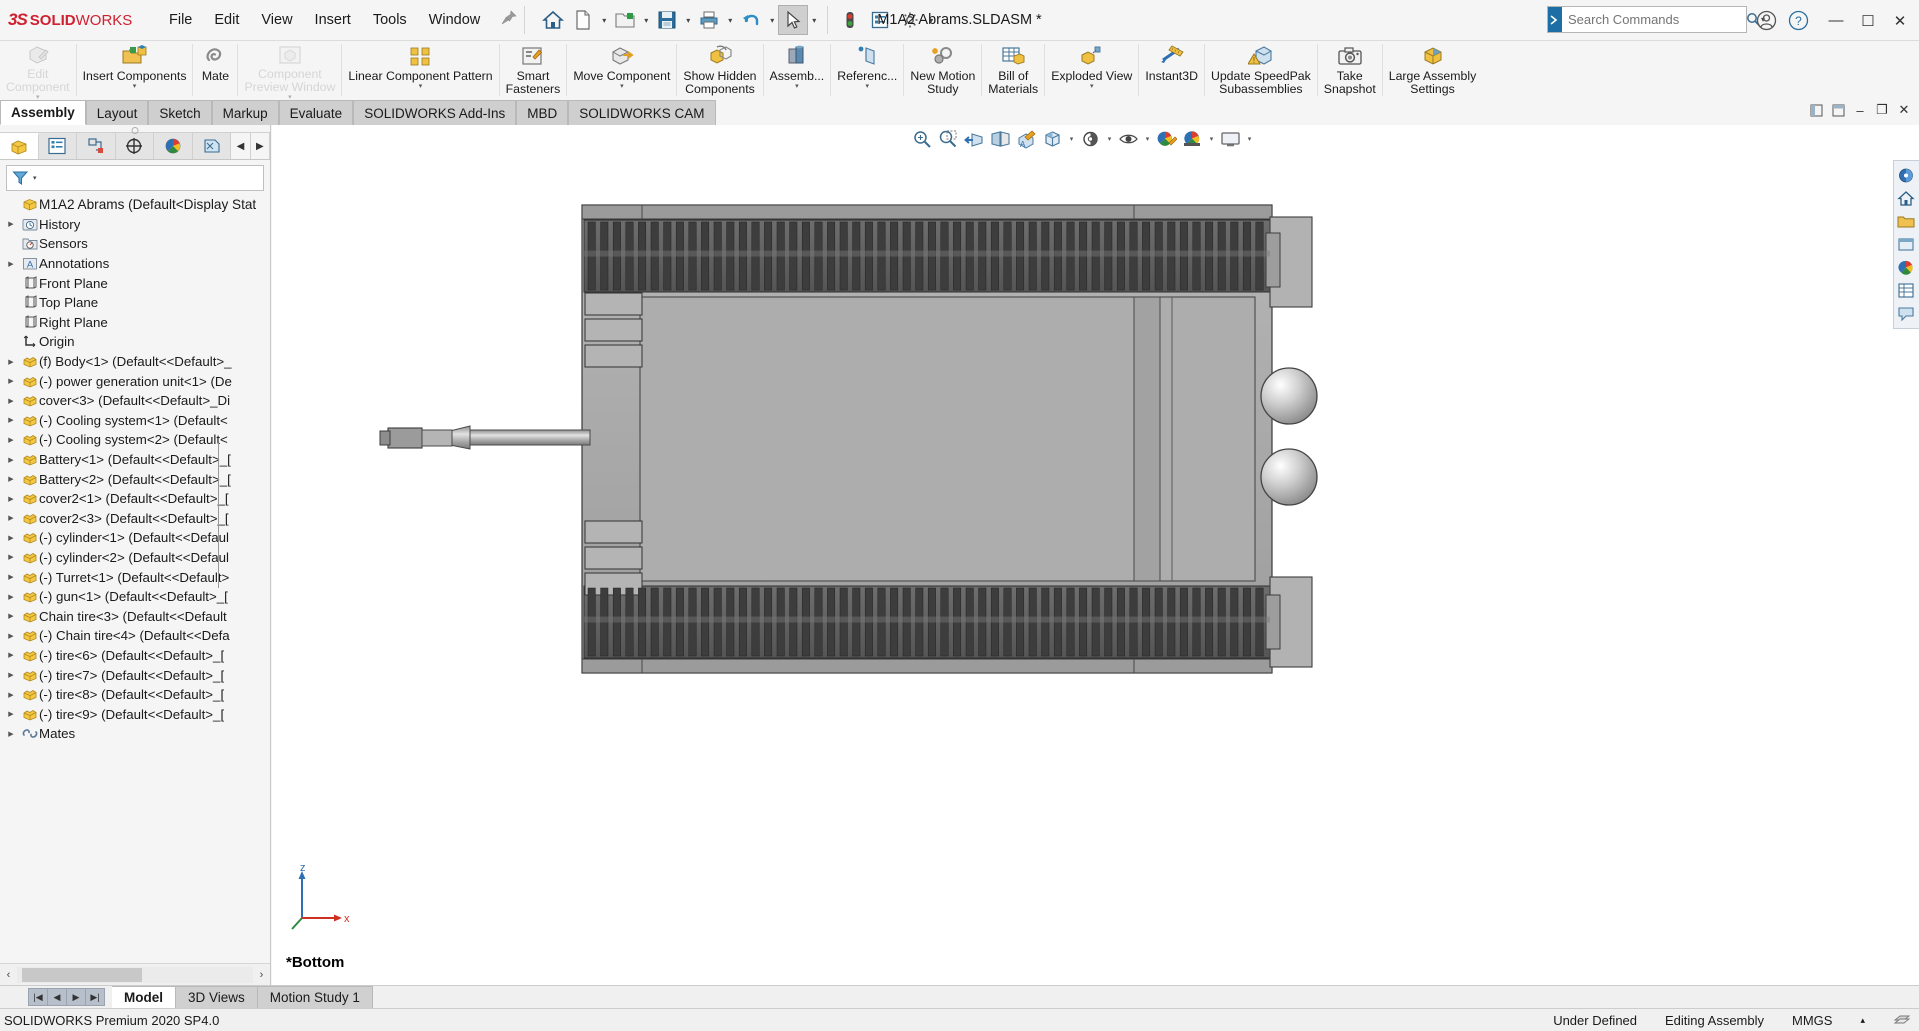  Describe the element at coordinates (136, 577) in the screenshot. I see `tree-item: ▶ (-) Turret<1> (Default<<Default>` at that location.